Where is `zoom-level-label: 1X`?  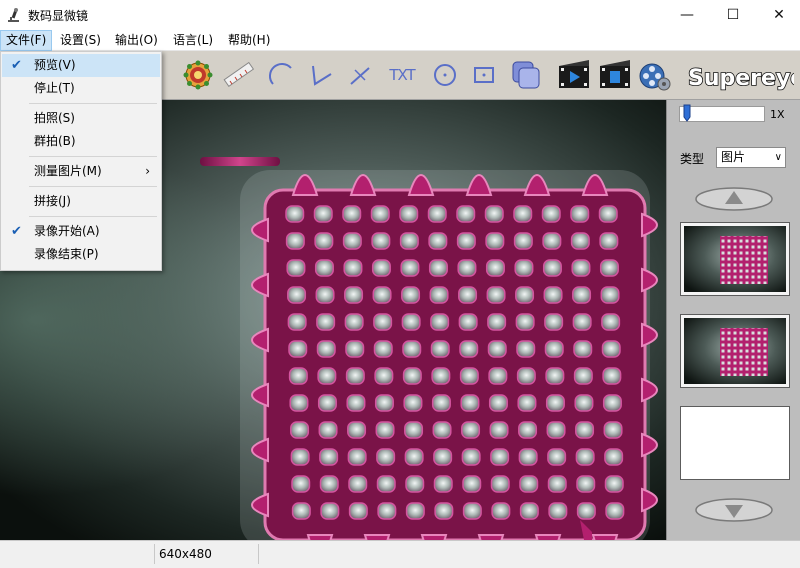 zoom-level-label: 1X is located at coordinates (777, 114).